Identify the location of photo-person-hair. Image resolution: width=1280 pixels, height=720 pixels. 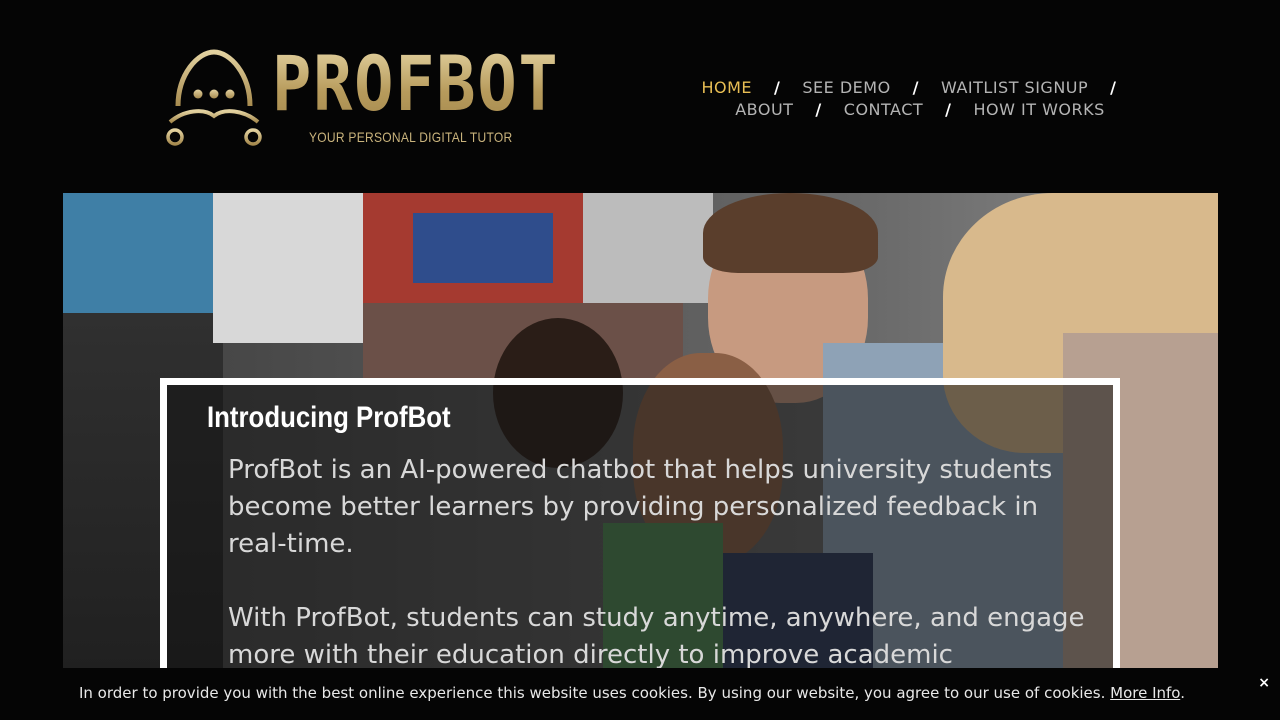
(790, 233).